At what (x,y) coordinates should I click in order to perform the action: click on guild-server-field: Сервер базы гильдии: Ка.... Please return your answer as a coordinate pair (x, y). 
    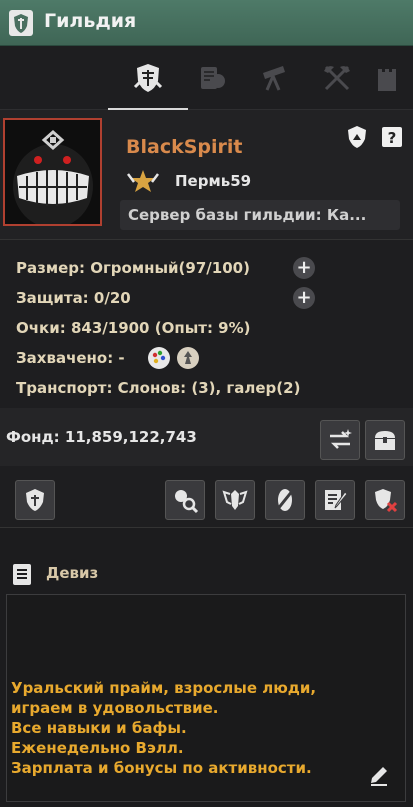
    Looking at the image, I should click on (260, 215).